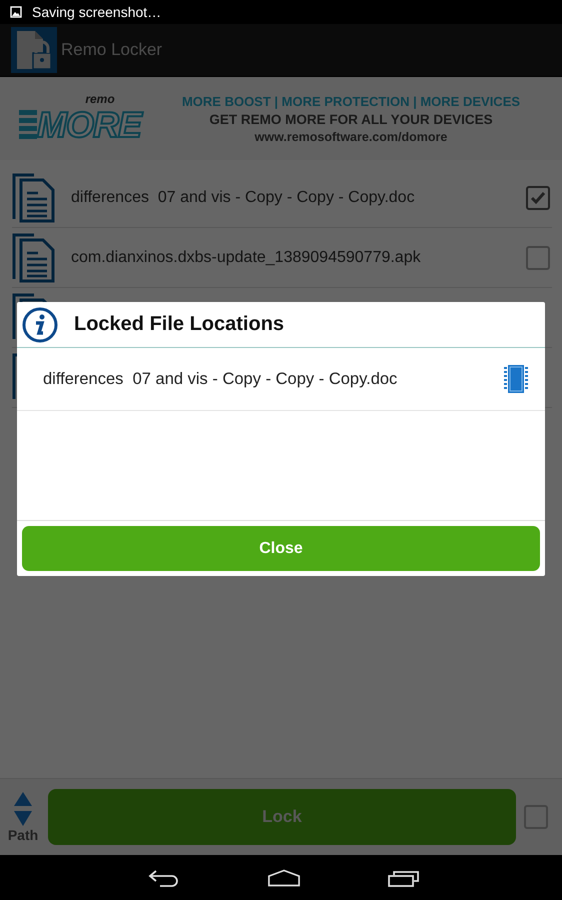 The width and height of the screenshot is (562, 900). Describe the element at coordinates (34, 50) in the screenshot. I see `app-icon` at that location.